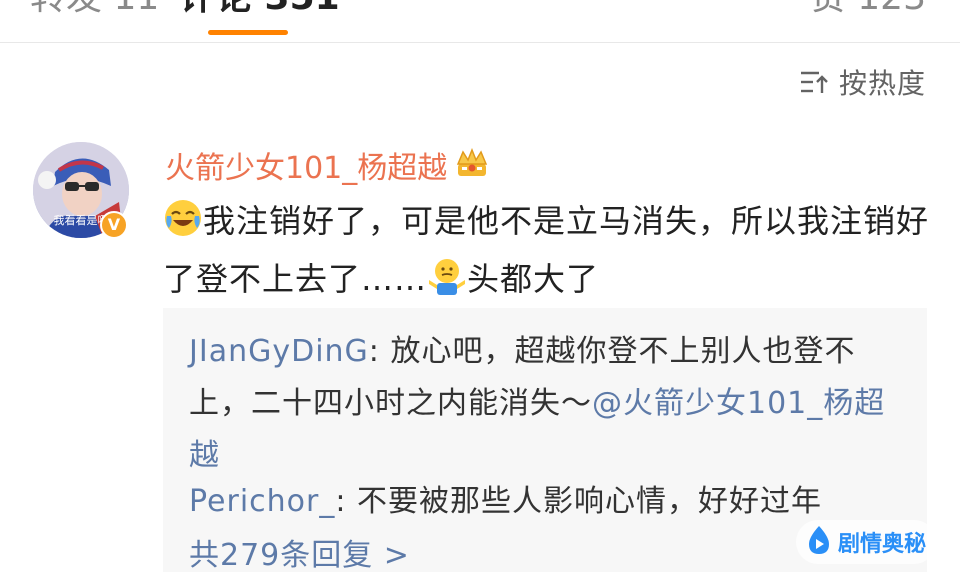 The height and width of the screenshot is (572, 960). I want to click on tab-likes: 赞 123, so click(868, 9).